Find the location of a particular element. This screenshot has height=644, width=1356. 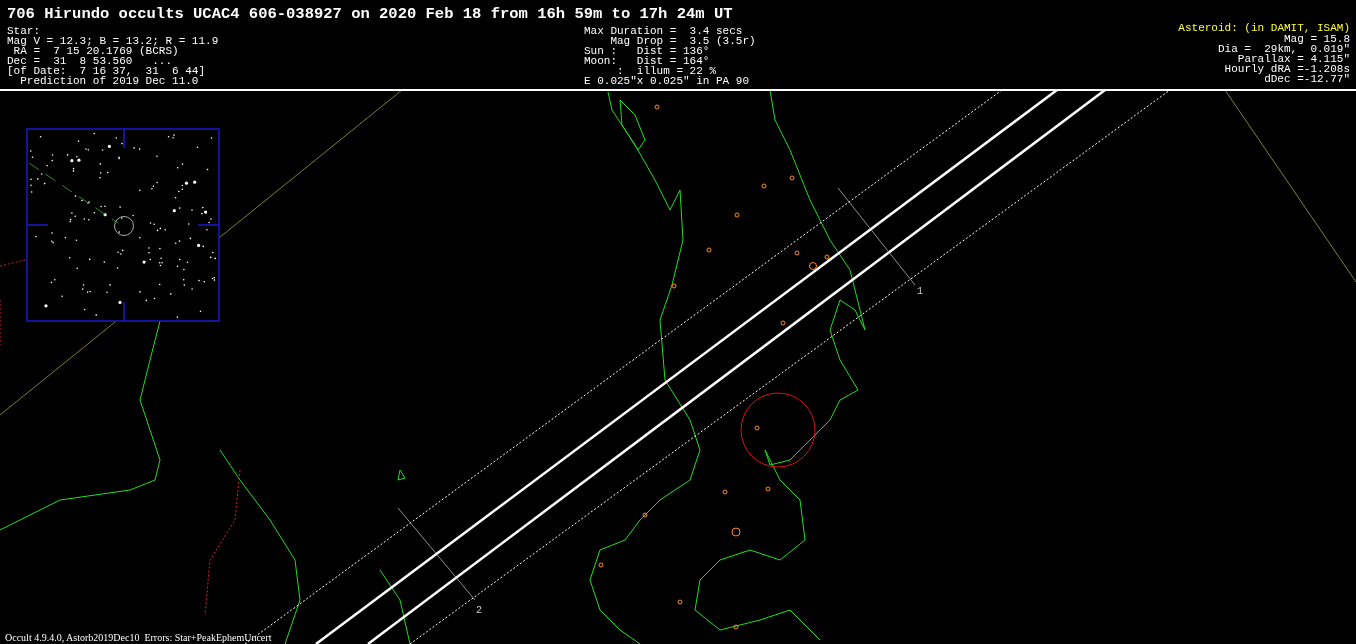

info-text: Mag Drop = 3.5 (3.5r) is located at coordinates (682, 41).